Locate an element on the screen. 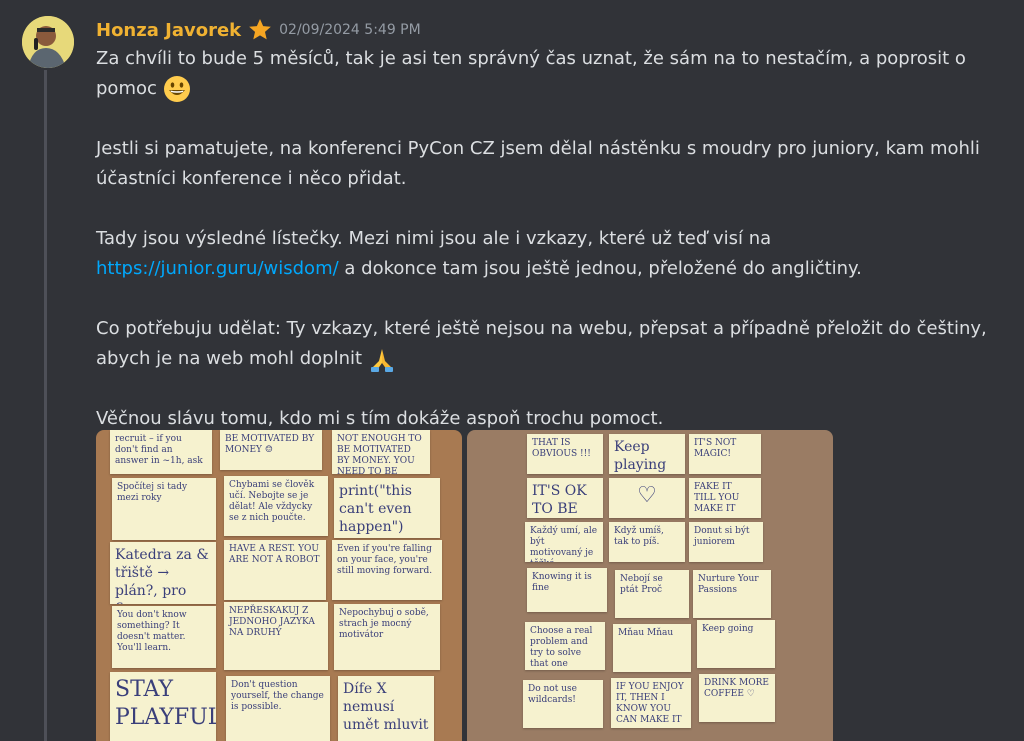 Image resolution: width=1024 pixels, height=741 pixels. sticky-note: THAT IS OBVIOUS !!! is located at coordinates (565, 454).